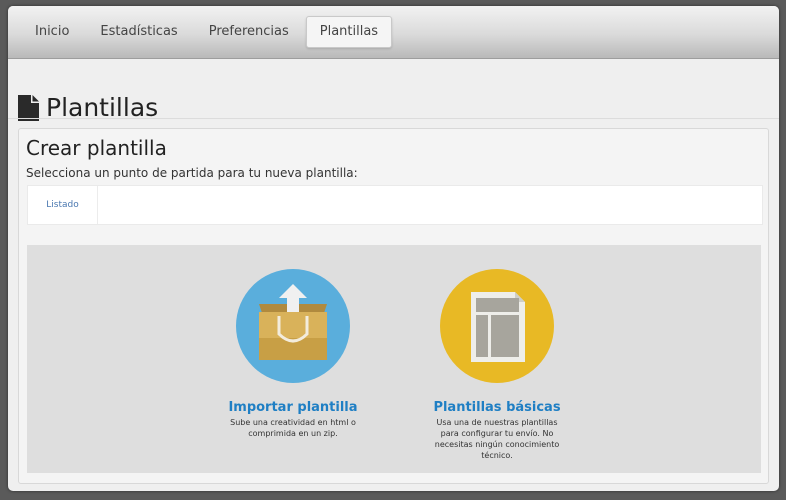  I want to click on document-icon, so click(28, 107).